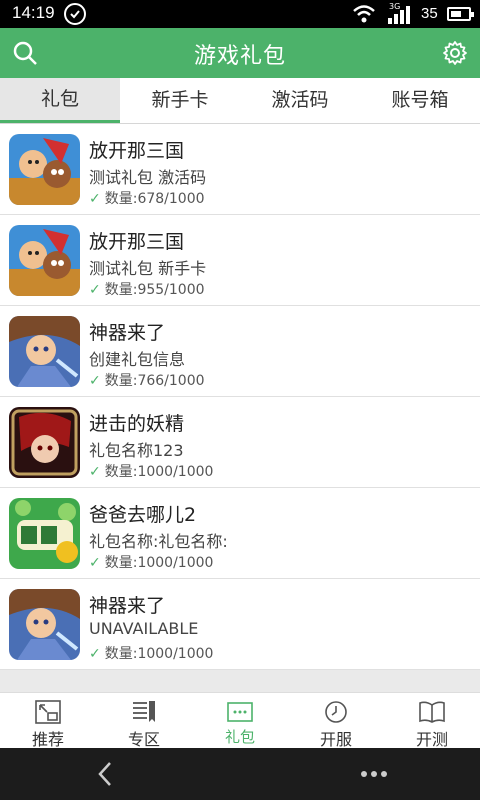 The height and width of the screenshot is (800, 480). What do you see at coordinates (431, 739) in the screenshot?
I see `nav-label: 开测` at bounding box center [431, 739].